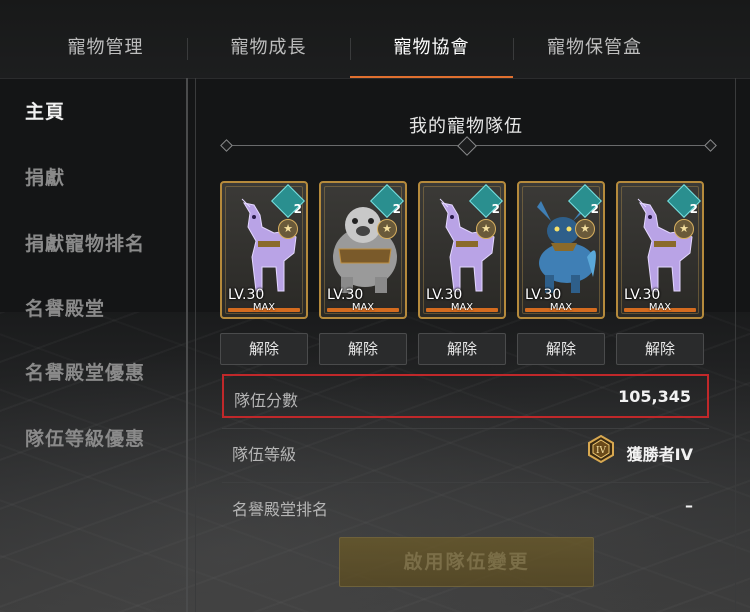 The image size is (750, 612). Describe the element at coordinates (659, 454) in the screenshot. I see `team-level-value: 獲勝者IV` at that location.